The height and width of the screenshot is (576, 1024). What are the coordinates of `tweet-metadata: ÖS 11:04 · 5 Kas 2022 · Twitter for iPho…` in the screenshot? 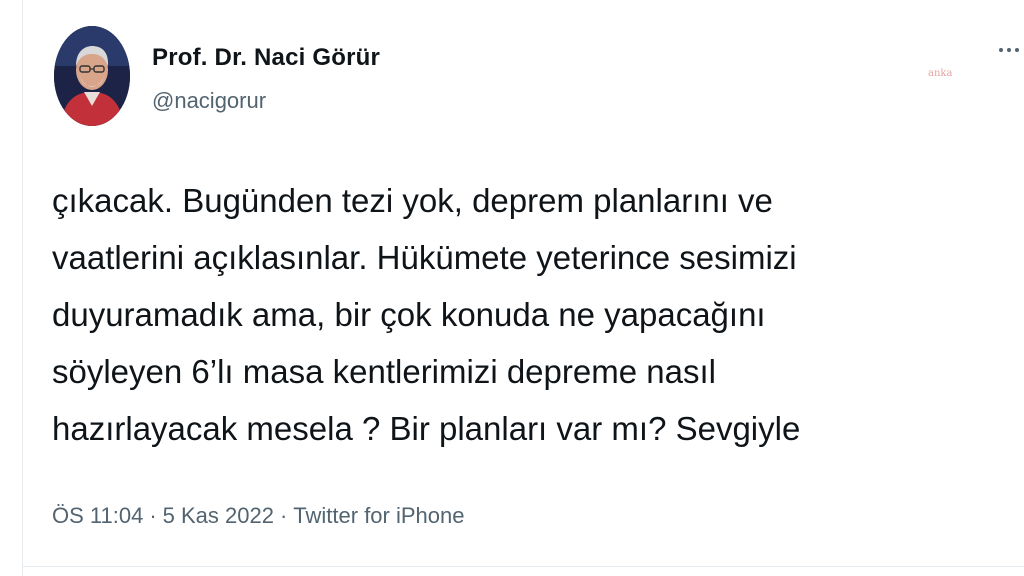 It's located at (258, 516).